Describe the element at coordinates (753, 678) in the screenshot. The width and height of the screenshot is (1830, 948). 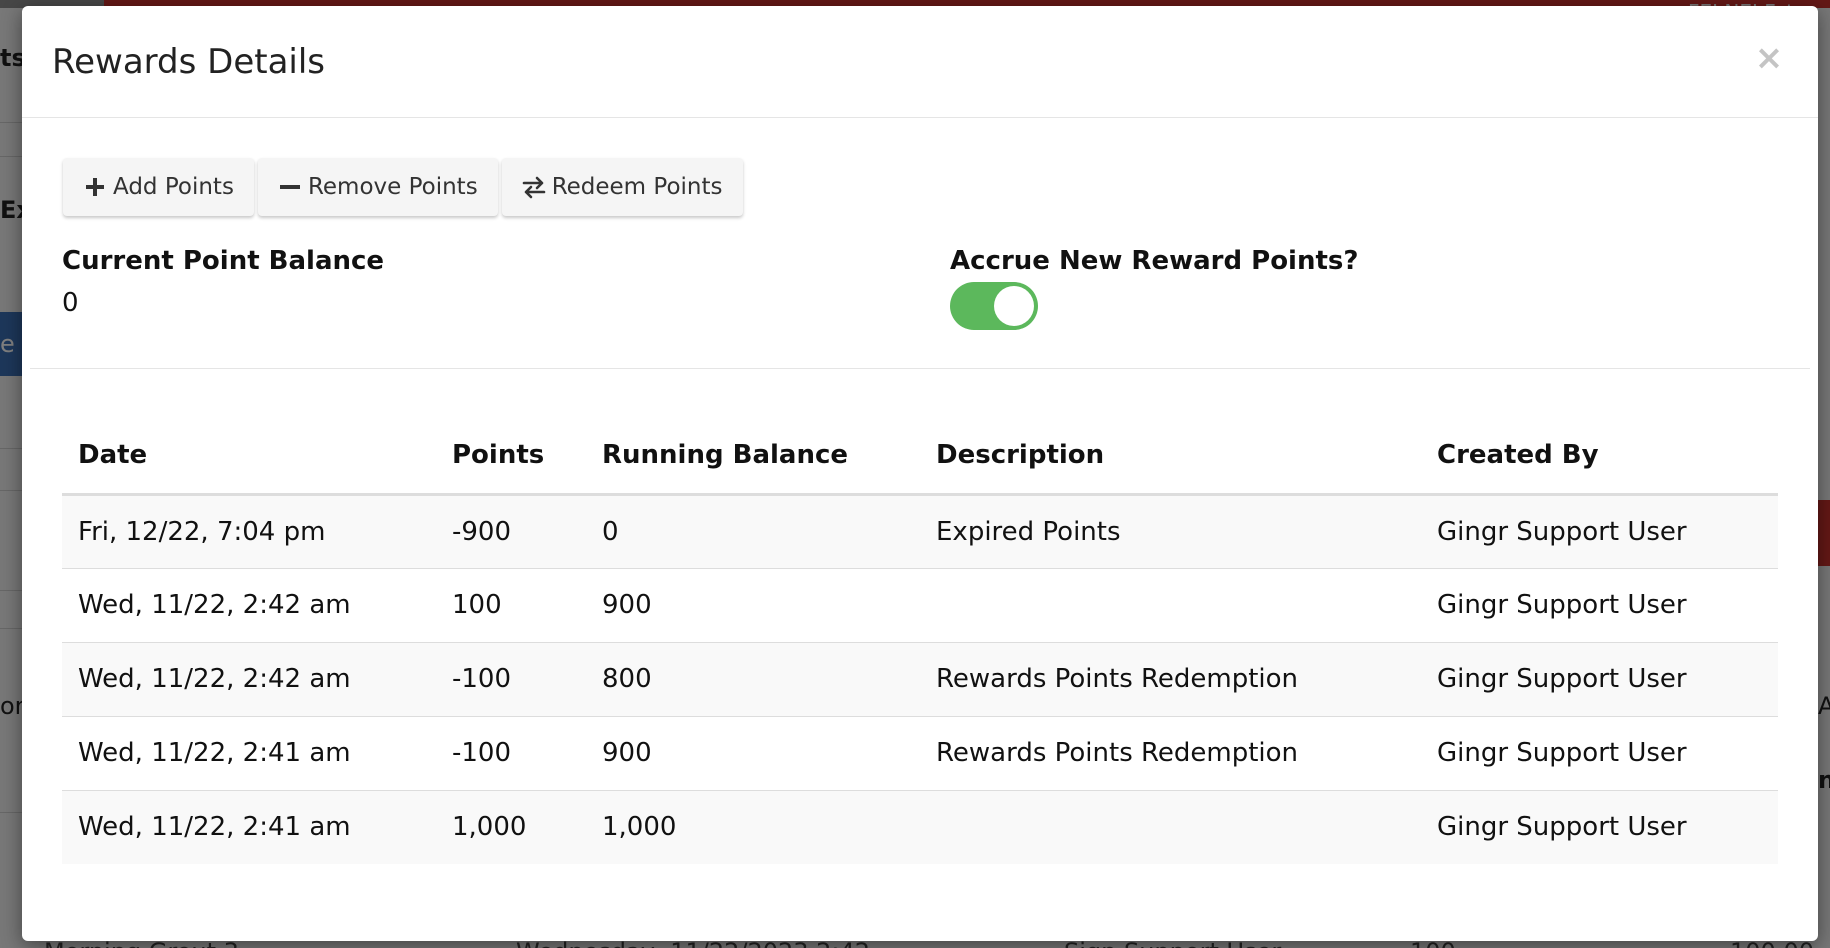
I see `cell-running-balance: 800` at that location.